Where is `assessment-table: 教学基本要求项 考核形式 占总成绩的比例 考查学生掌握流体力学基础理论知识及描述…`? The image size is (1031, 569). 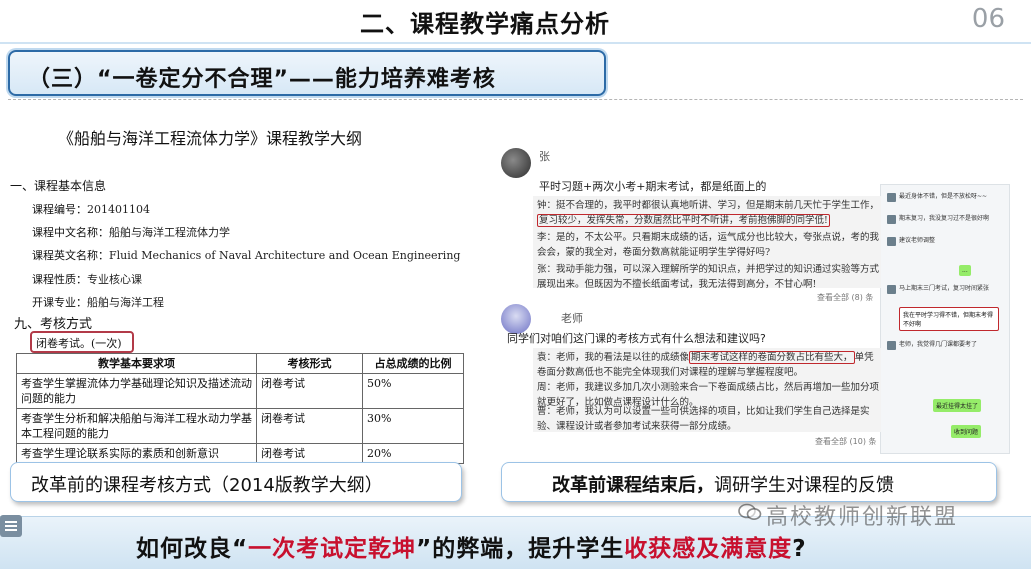 assessment-table: 教学基本要求项 考核形式 占总成绩的比例 考查学生掌握流体力学基础理论知识及描述… is located at coordinates (240, 408).